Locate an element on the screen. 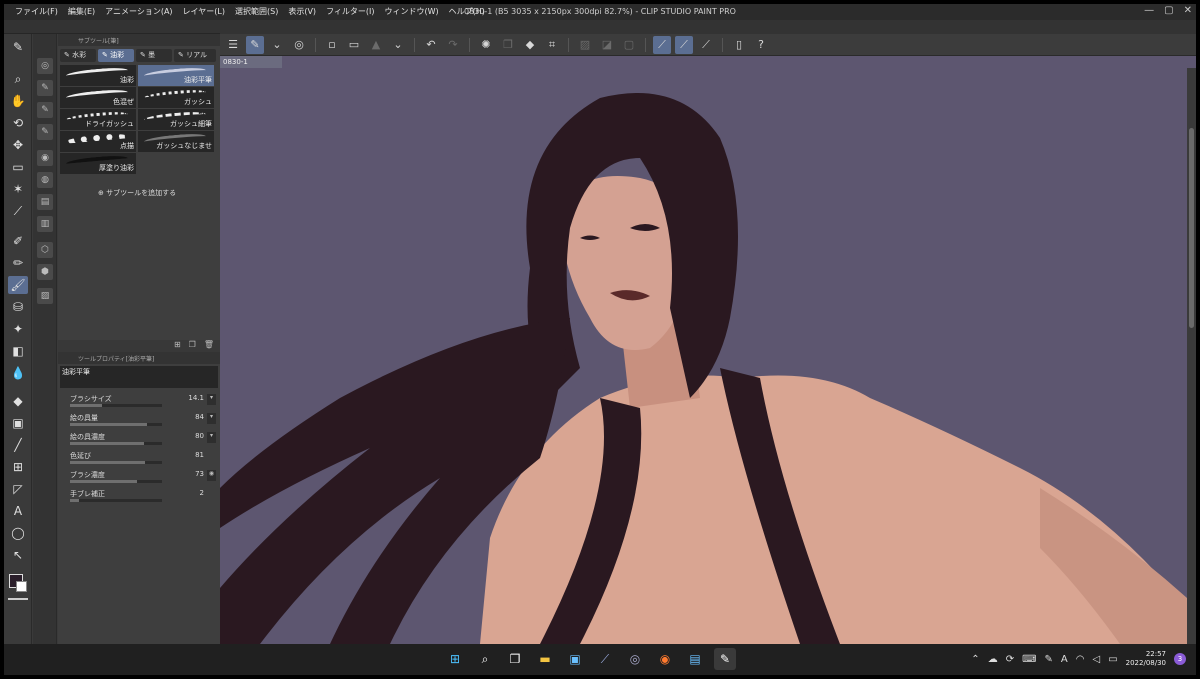 Image resolution: width=1200 pixels, height=679 pixels. transparent-color-toggle is located at coordinates (18, 599).